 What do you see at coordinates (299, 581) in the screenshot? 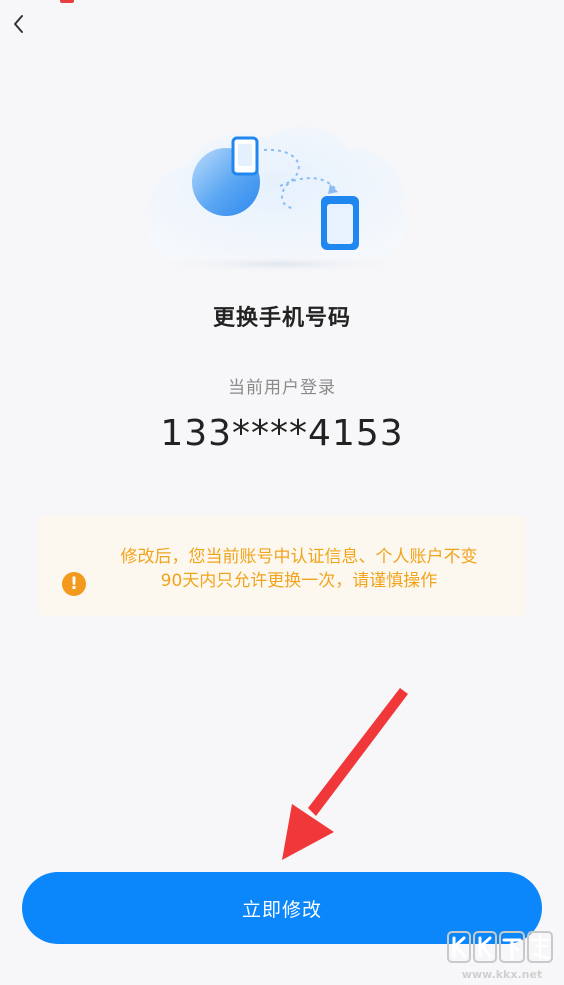
I see `notice-line-2: 90天内只允许更换一次，请谨慎操作` at bounding box center [299, 581].